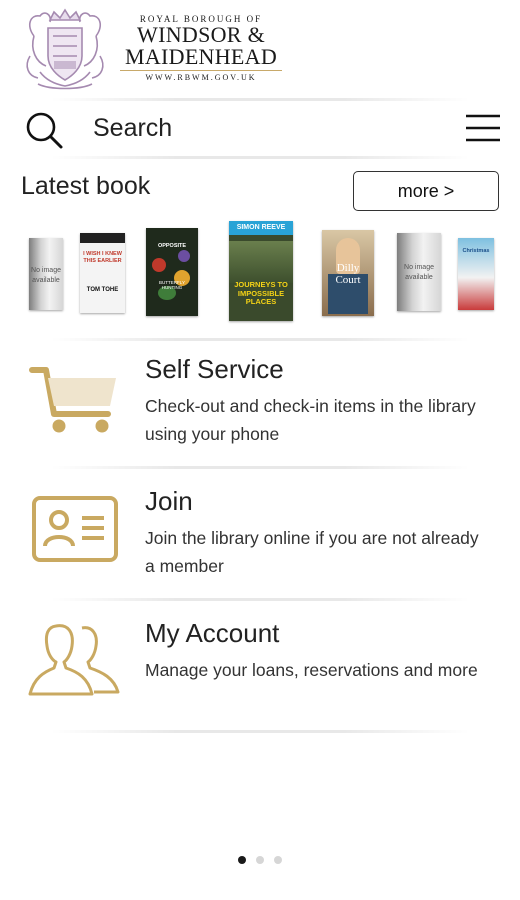 The height and width of the screenshot is (900, 520). I want to click on users-icon, so click(74, 660).